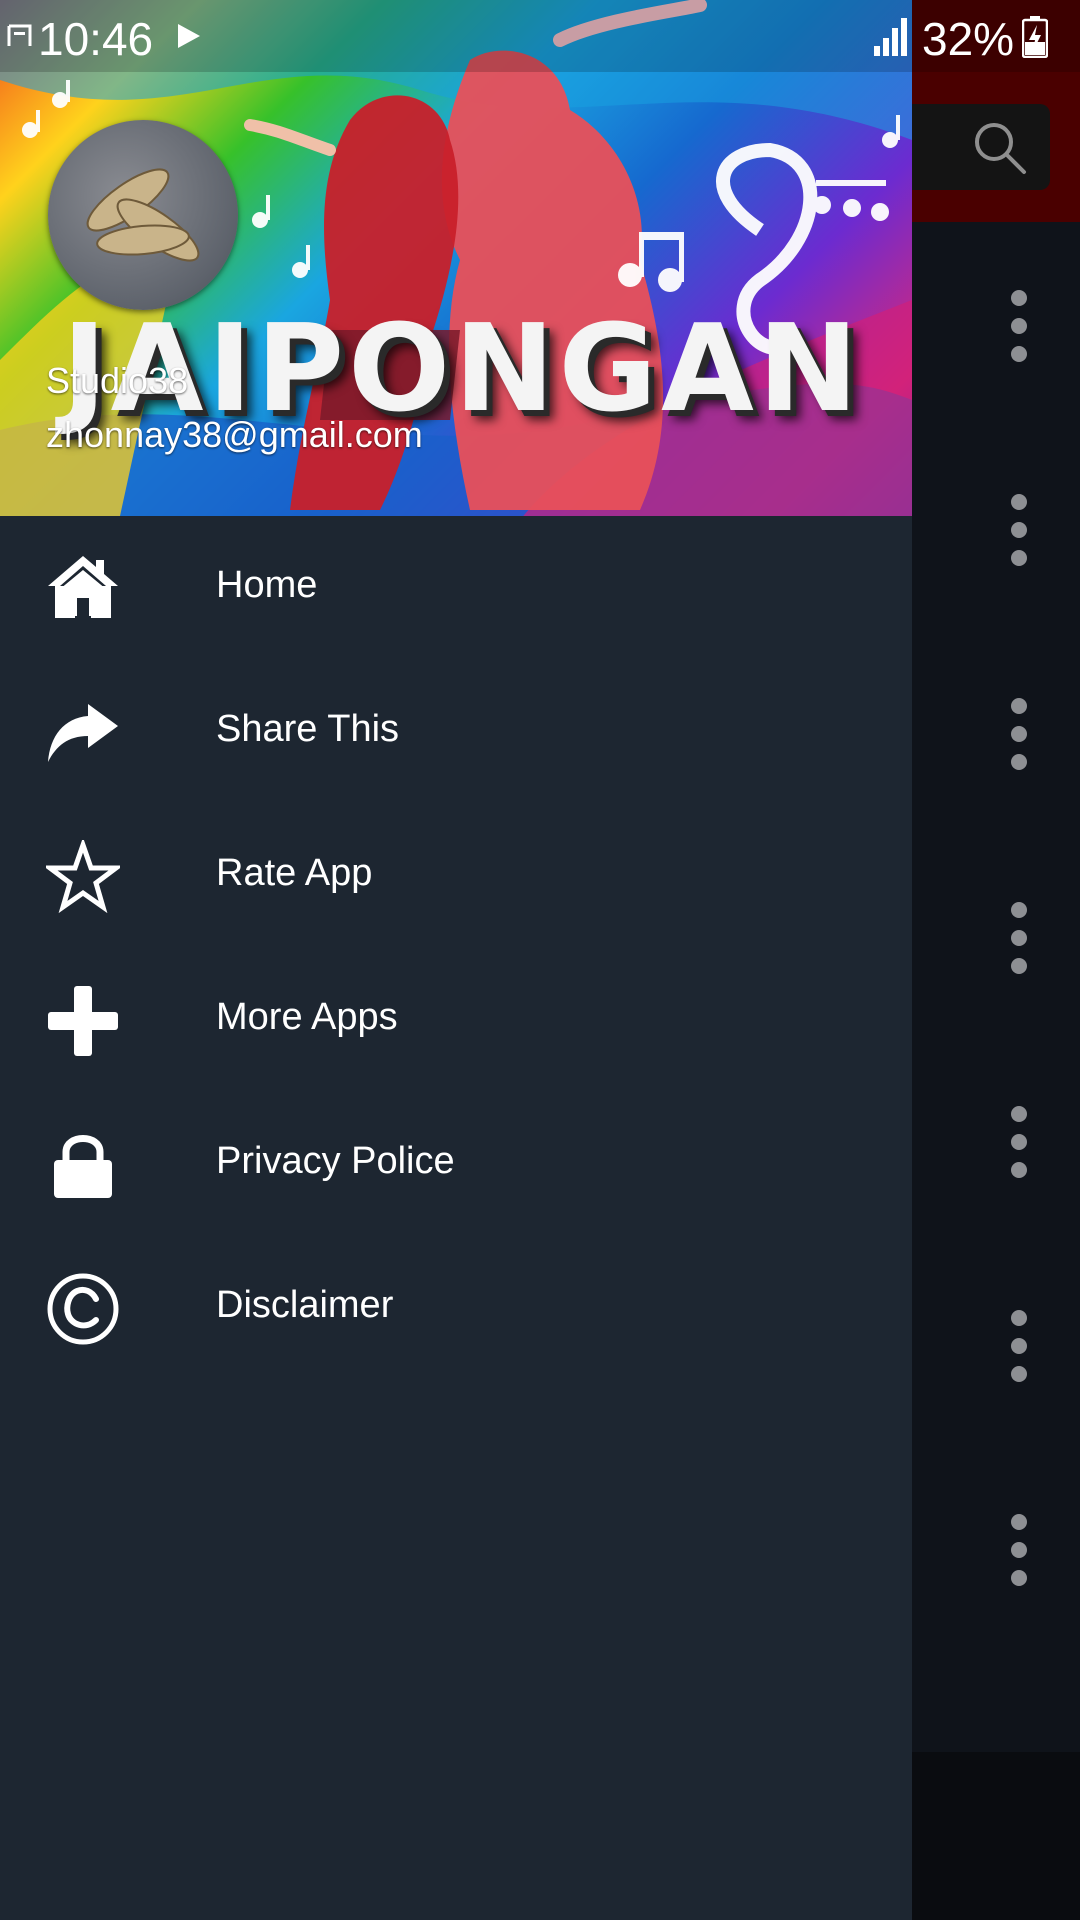 The height and width of the screenshot is (1920, 1080). I want to click on notification-icon, so click(19, 35).